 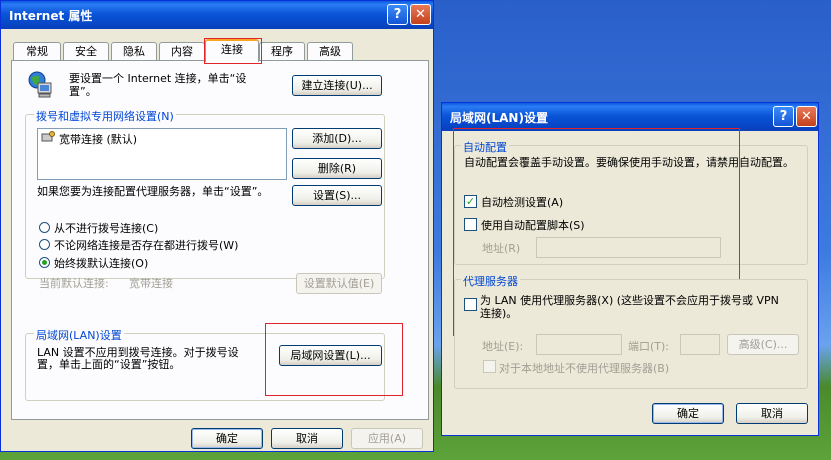 What do you see at coordinates (158, 85) in the screenshot?
I see `setup-text: 要设置一个 Internet 连接，单击“设置”。` at bounding box center [158, 85].